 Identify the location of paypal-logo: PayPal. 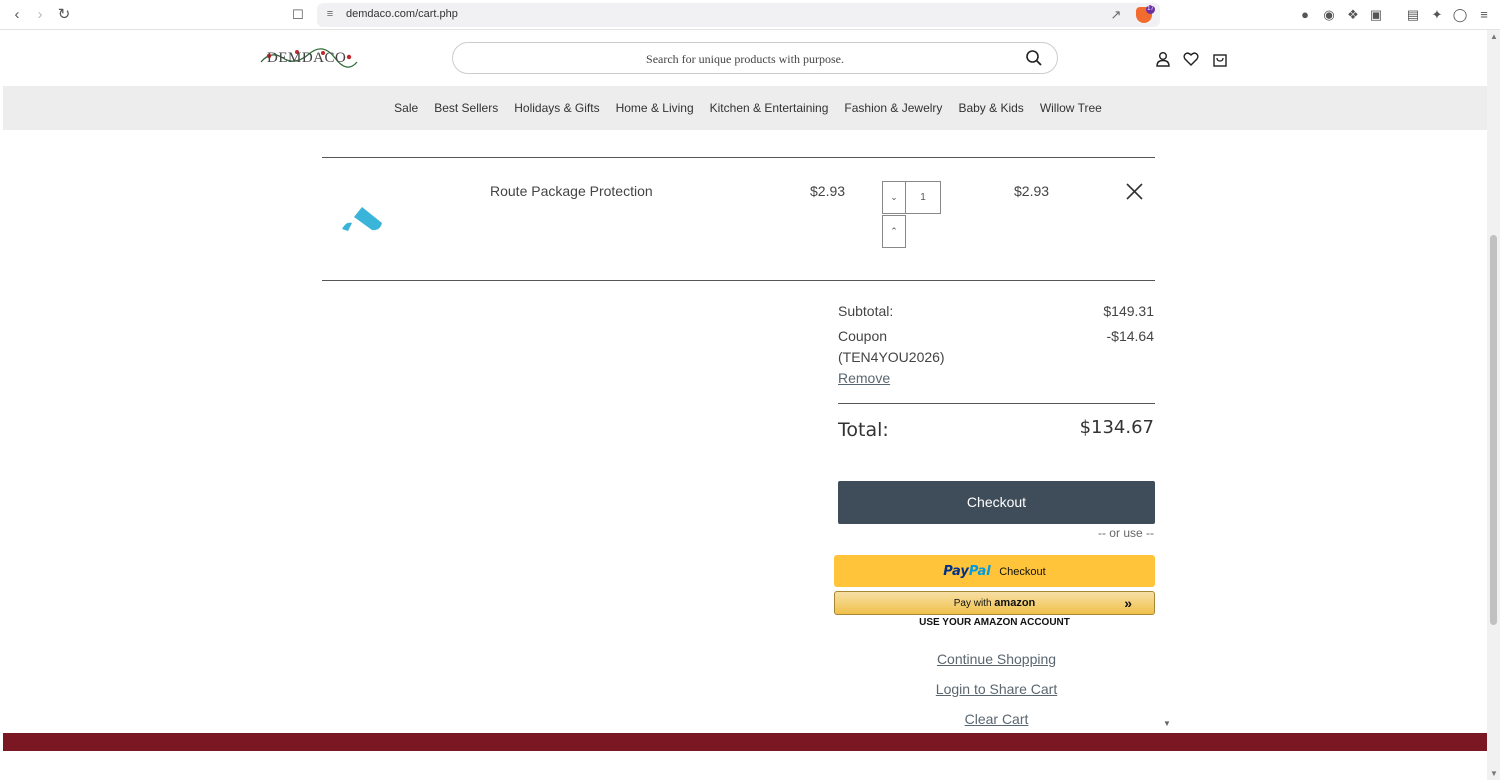
(966, 571).